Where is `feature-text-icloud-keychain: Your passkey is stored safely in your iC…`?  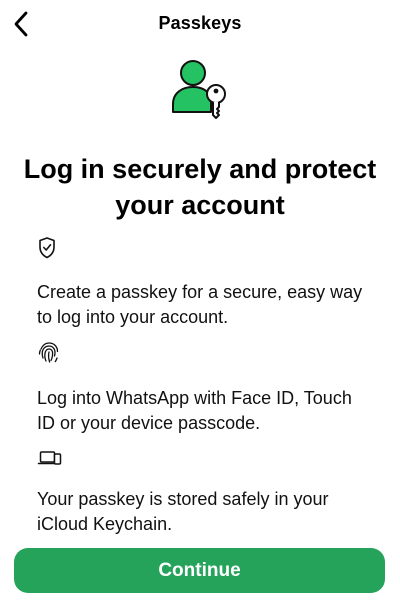 feature-text-icloud-keychain: Your passkey is stored safely in your iC… is located at coordinates (183, 511).